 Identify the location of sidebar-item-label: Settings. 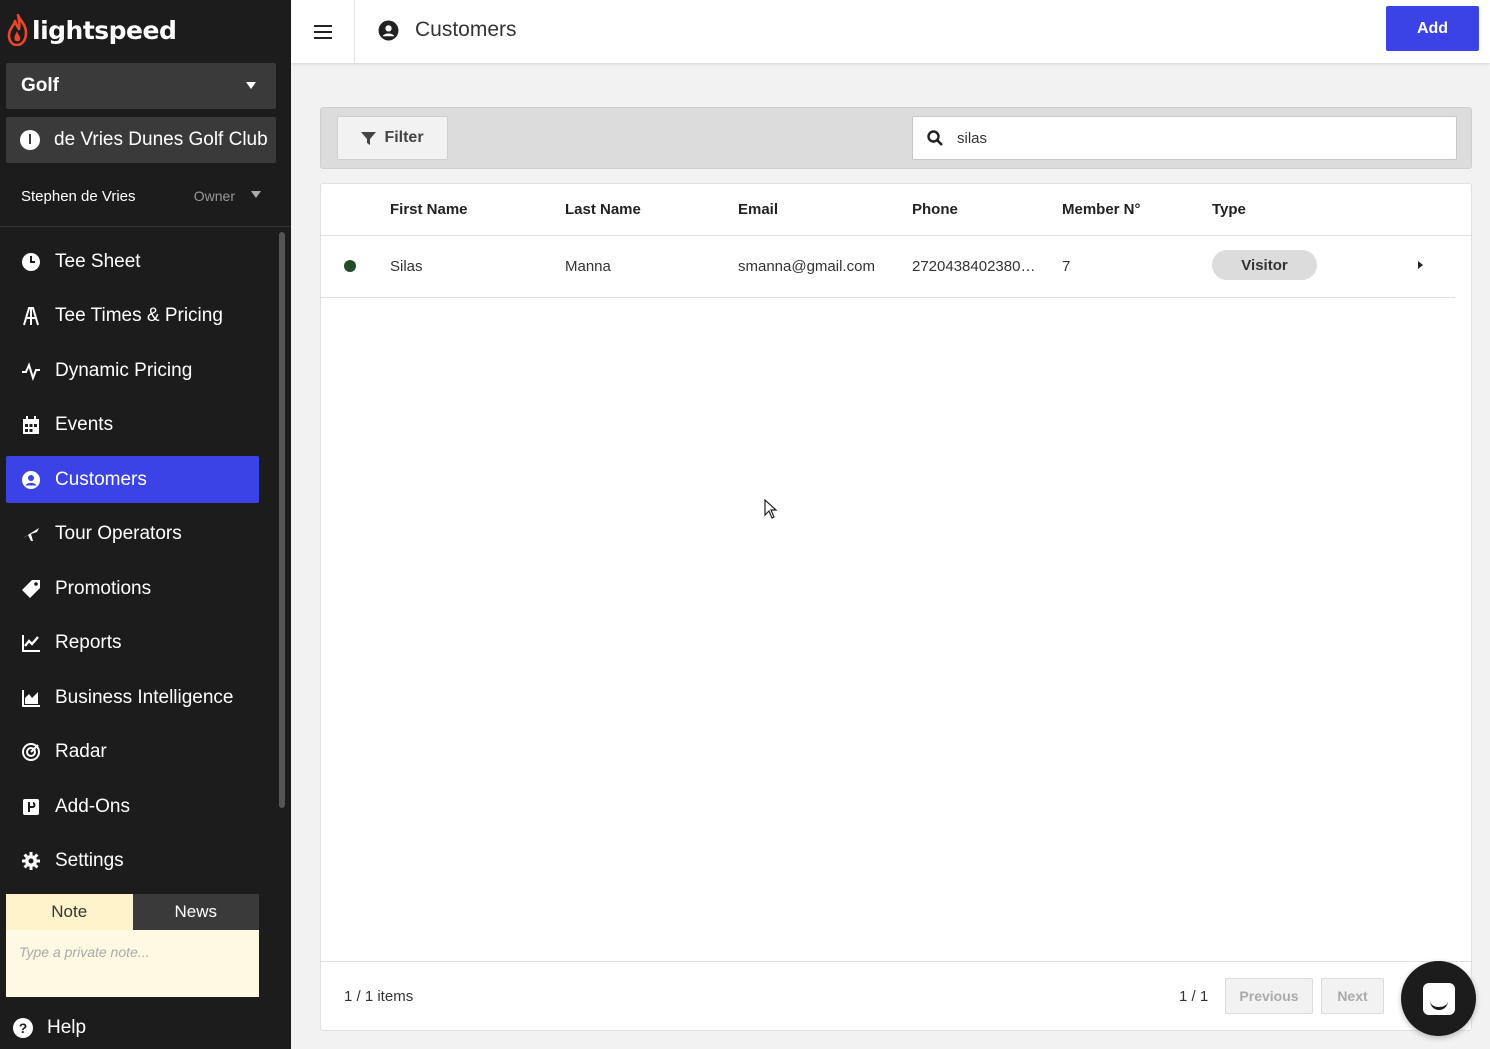
(89, 860).